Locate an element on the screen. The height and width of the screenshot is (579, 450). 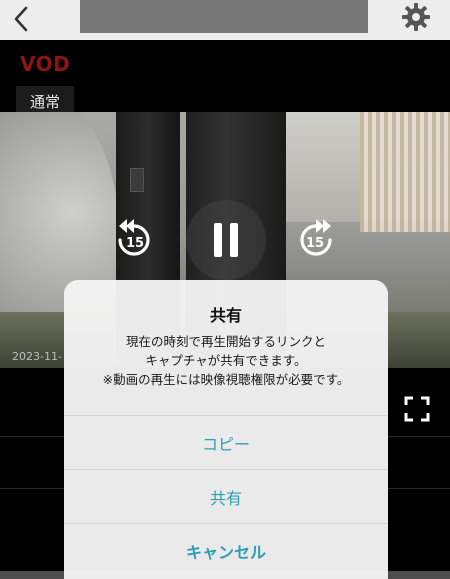
title-placeholder is located at coordinates (224, 16).